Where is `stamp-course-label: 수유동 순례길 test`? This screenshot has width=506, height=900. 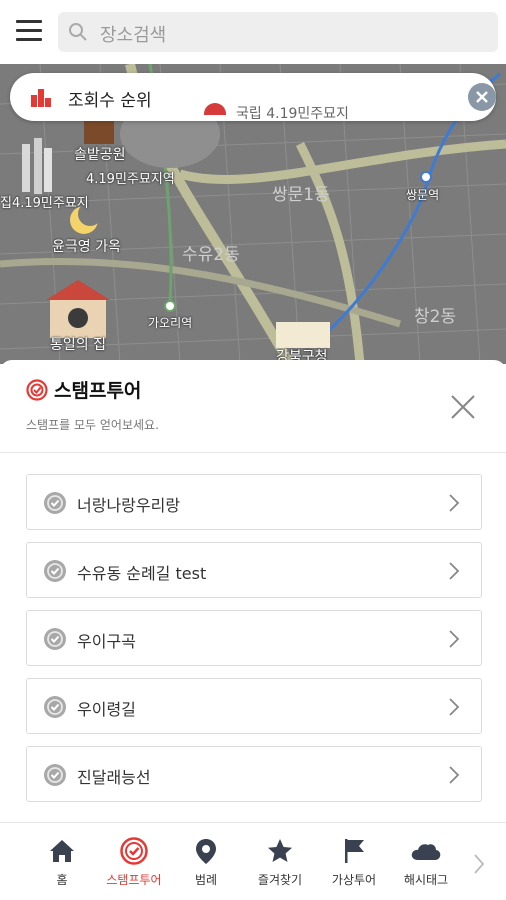 stamp-course-label: 수유동 순례길 test is located at coordinates (142, 573).